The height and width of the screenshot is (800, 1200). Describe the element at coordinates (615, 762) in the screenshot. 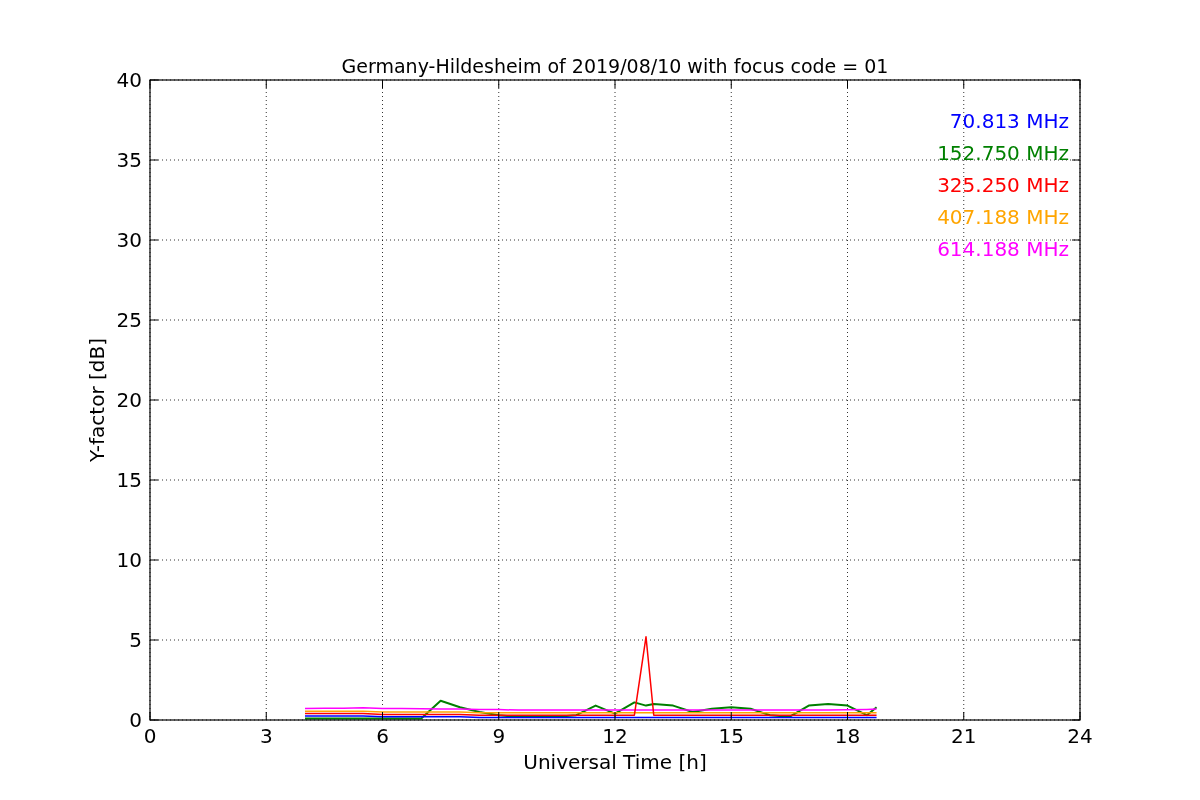

I see `x-axis-label: Universal Time [h]` at that location.